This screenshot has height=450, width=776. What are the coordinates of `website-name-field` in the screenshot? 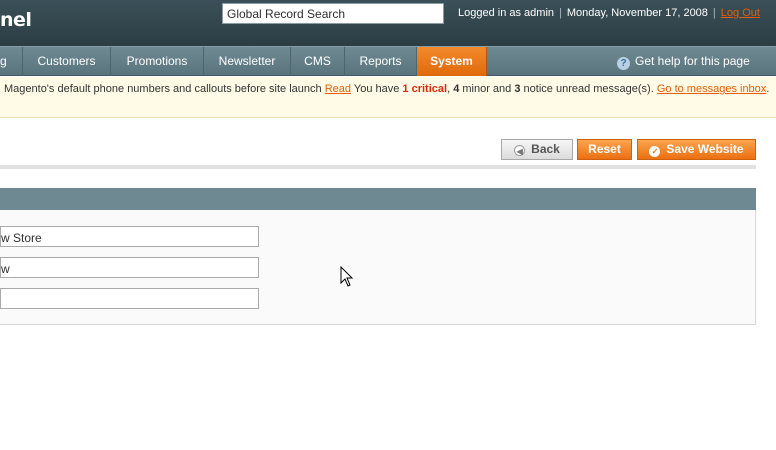 It's located at (129, 236).